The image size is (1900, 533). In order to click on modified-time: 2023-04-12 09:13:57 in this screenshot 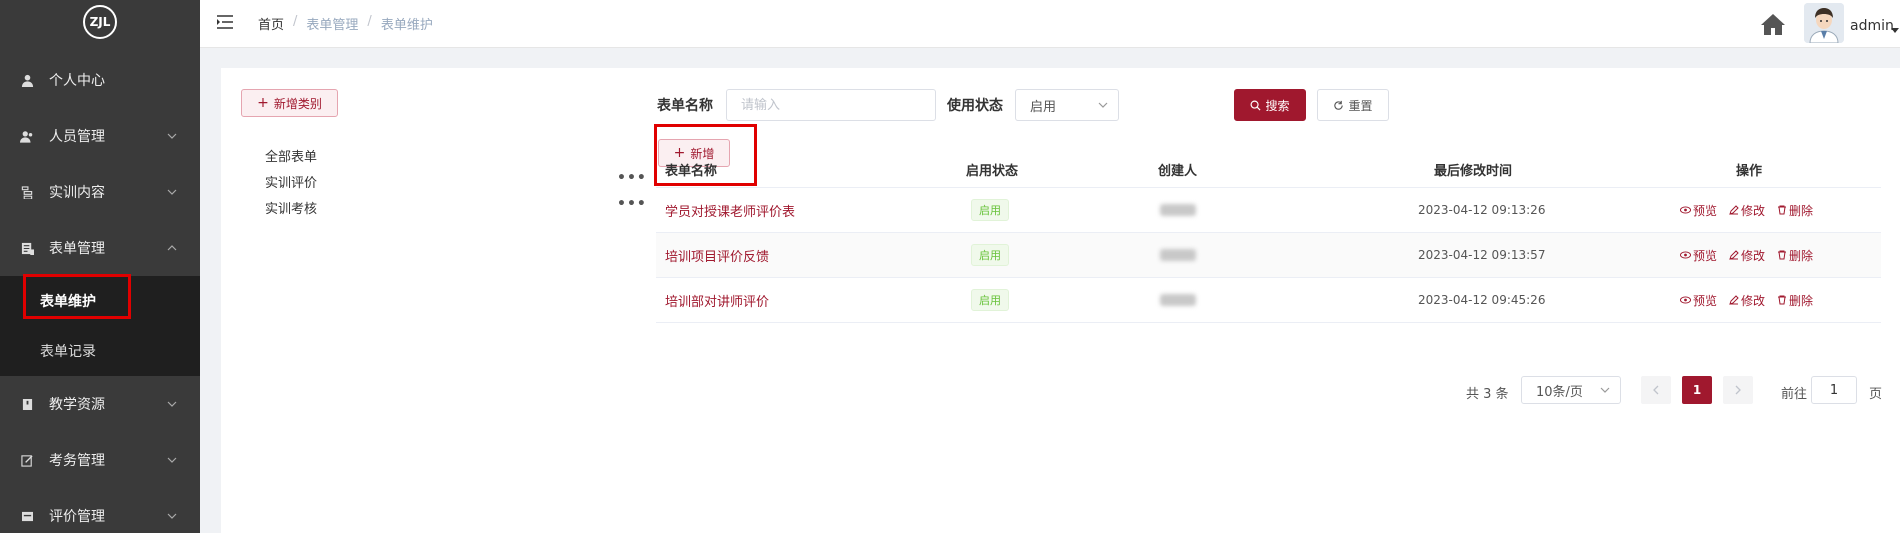, I will do `click(1482, 255)`.